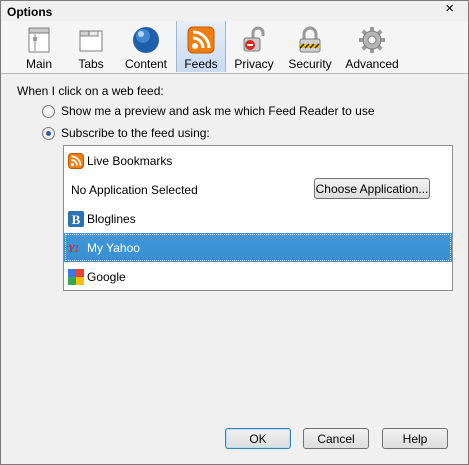 This screenshot has height=465, width=469. What do you see at coordinates (310, 39) in the screenshot?
I see `security-padlock-icon` at bounding box center [310, 39].